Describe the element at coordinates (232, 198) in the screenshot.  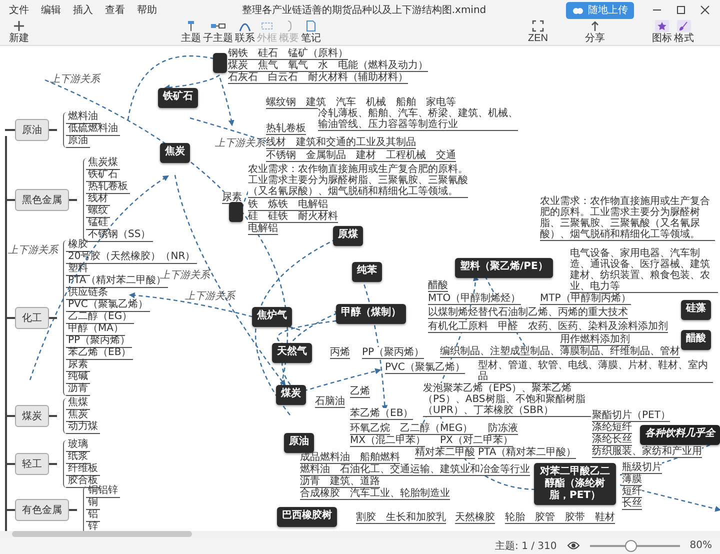
I see `branch-label: 尿素` at that location.